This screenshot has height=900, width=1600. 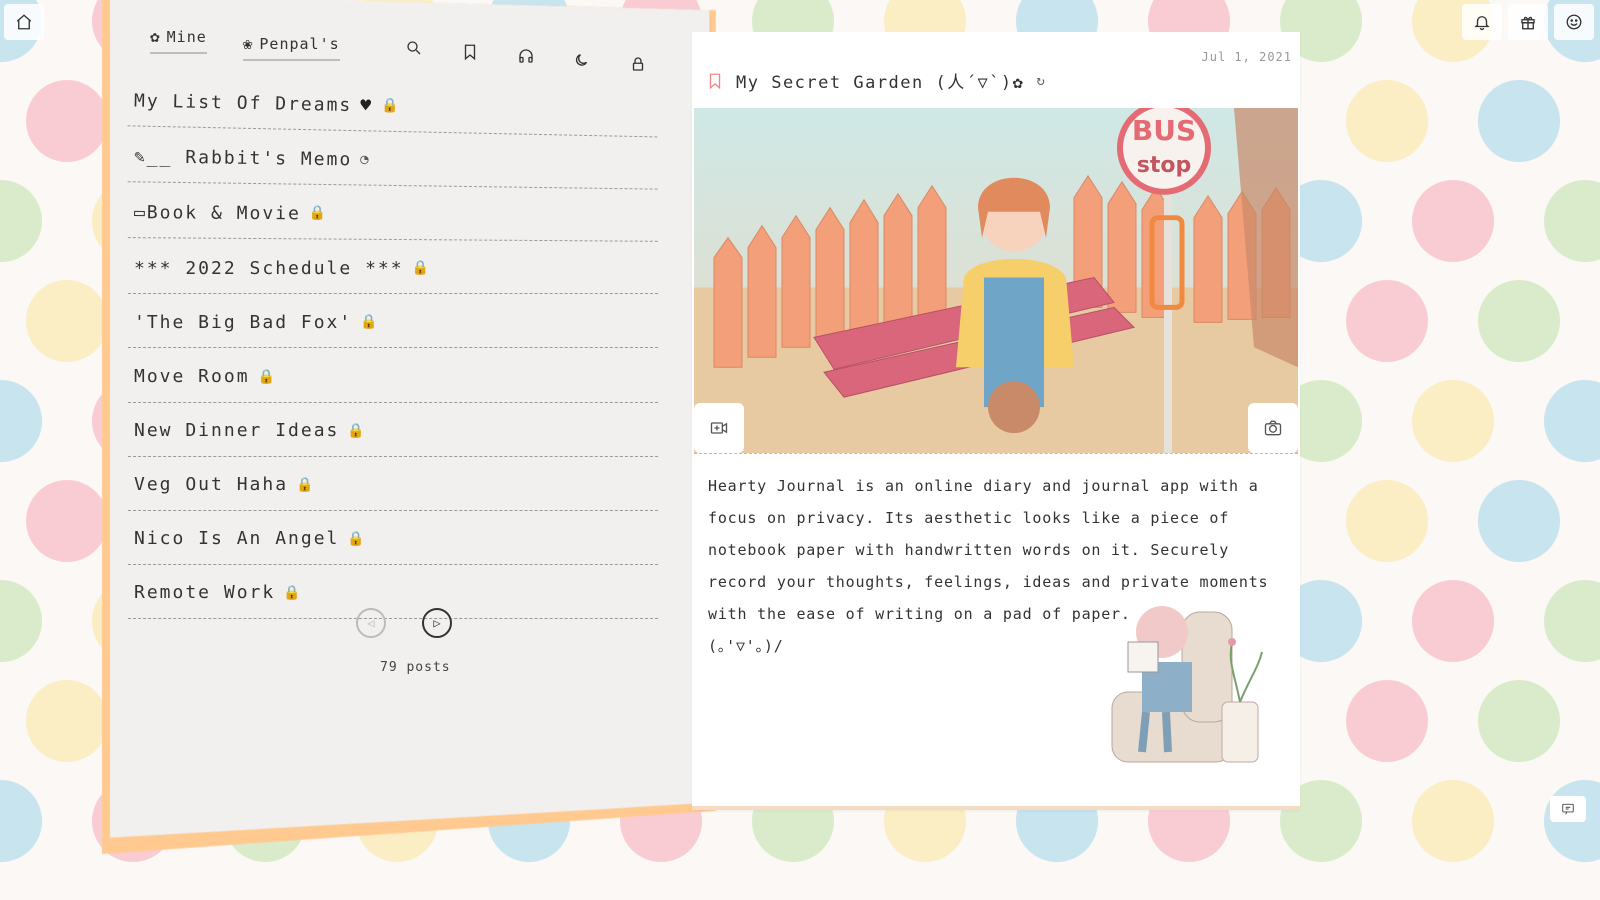 I want to click on tab-mine-label: Mine, so click(x=186, y=36).